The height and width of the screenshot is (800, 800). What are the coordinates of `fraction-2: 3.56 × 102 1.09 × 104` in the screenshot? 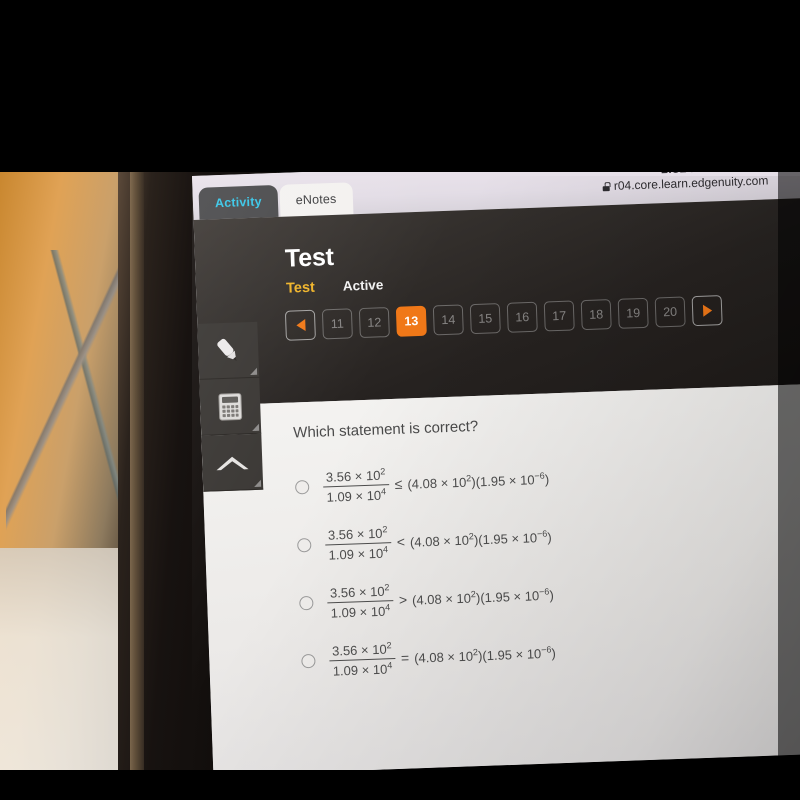 It's located at (358, 543).